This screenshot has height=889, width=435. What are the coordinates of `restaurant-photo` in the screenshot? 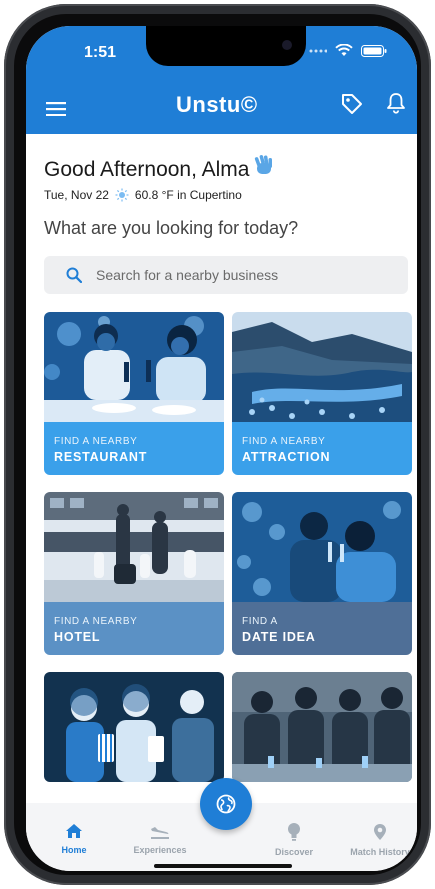 It's located at (134, 367).